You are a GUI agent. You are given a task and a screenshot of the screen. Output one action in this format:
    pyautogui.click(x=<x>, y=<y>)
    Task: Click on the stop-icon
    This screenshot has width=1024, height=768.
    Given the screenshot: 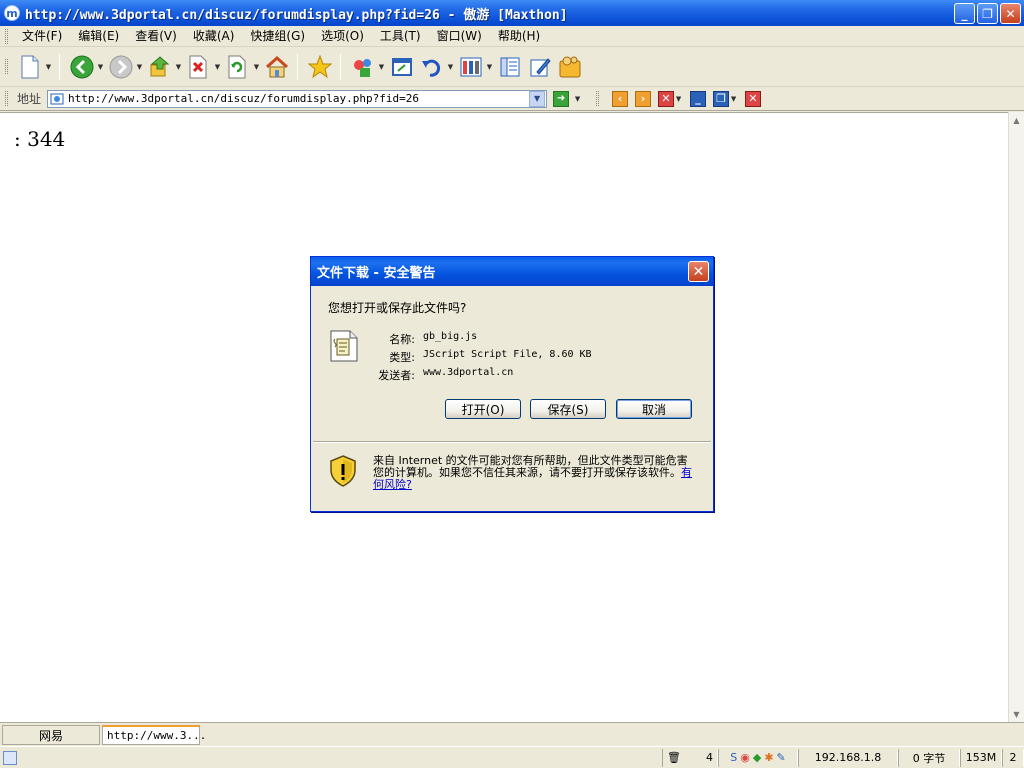 What is the action you would take?
    pyautogui.click(x=199, y=67)
    